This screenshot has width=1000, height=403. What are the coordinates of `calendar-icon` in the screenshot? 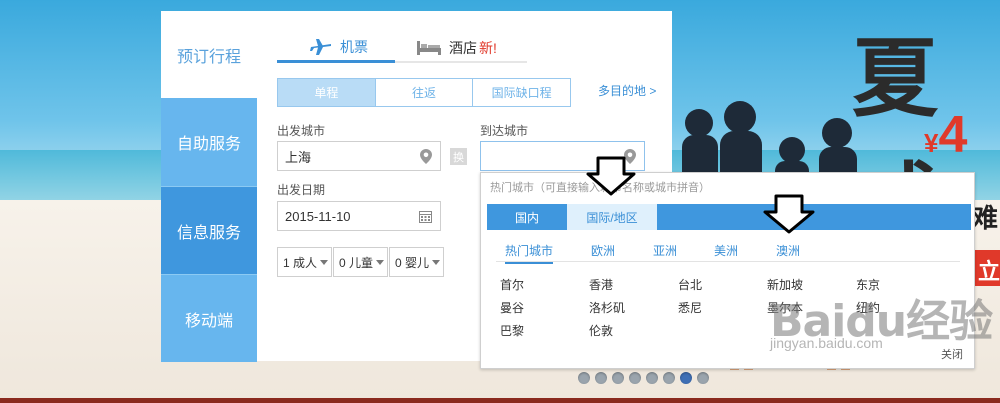 It's located at (425, 217).